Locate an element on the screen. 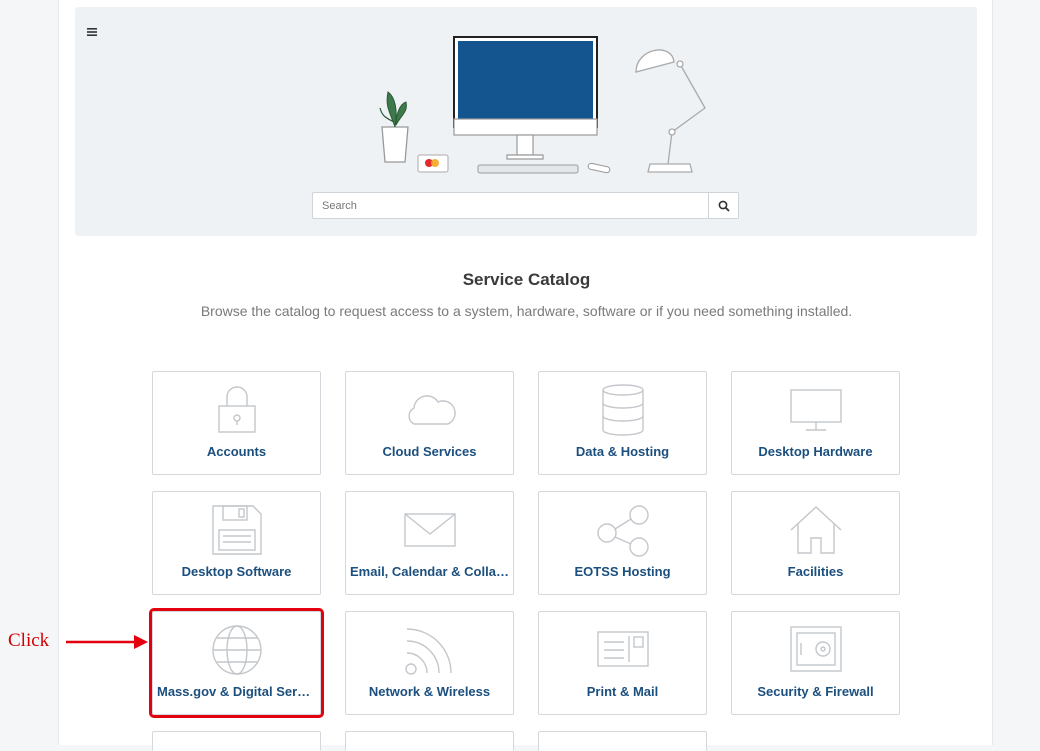 This screenshot has height=751, width=1040. globe-icon is located at coordinates (236, 650).